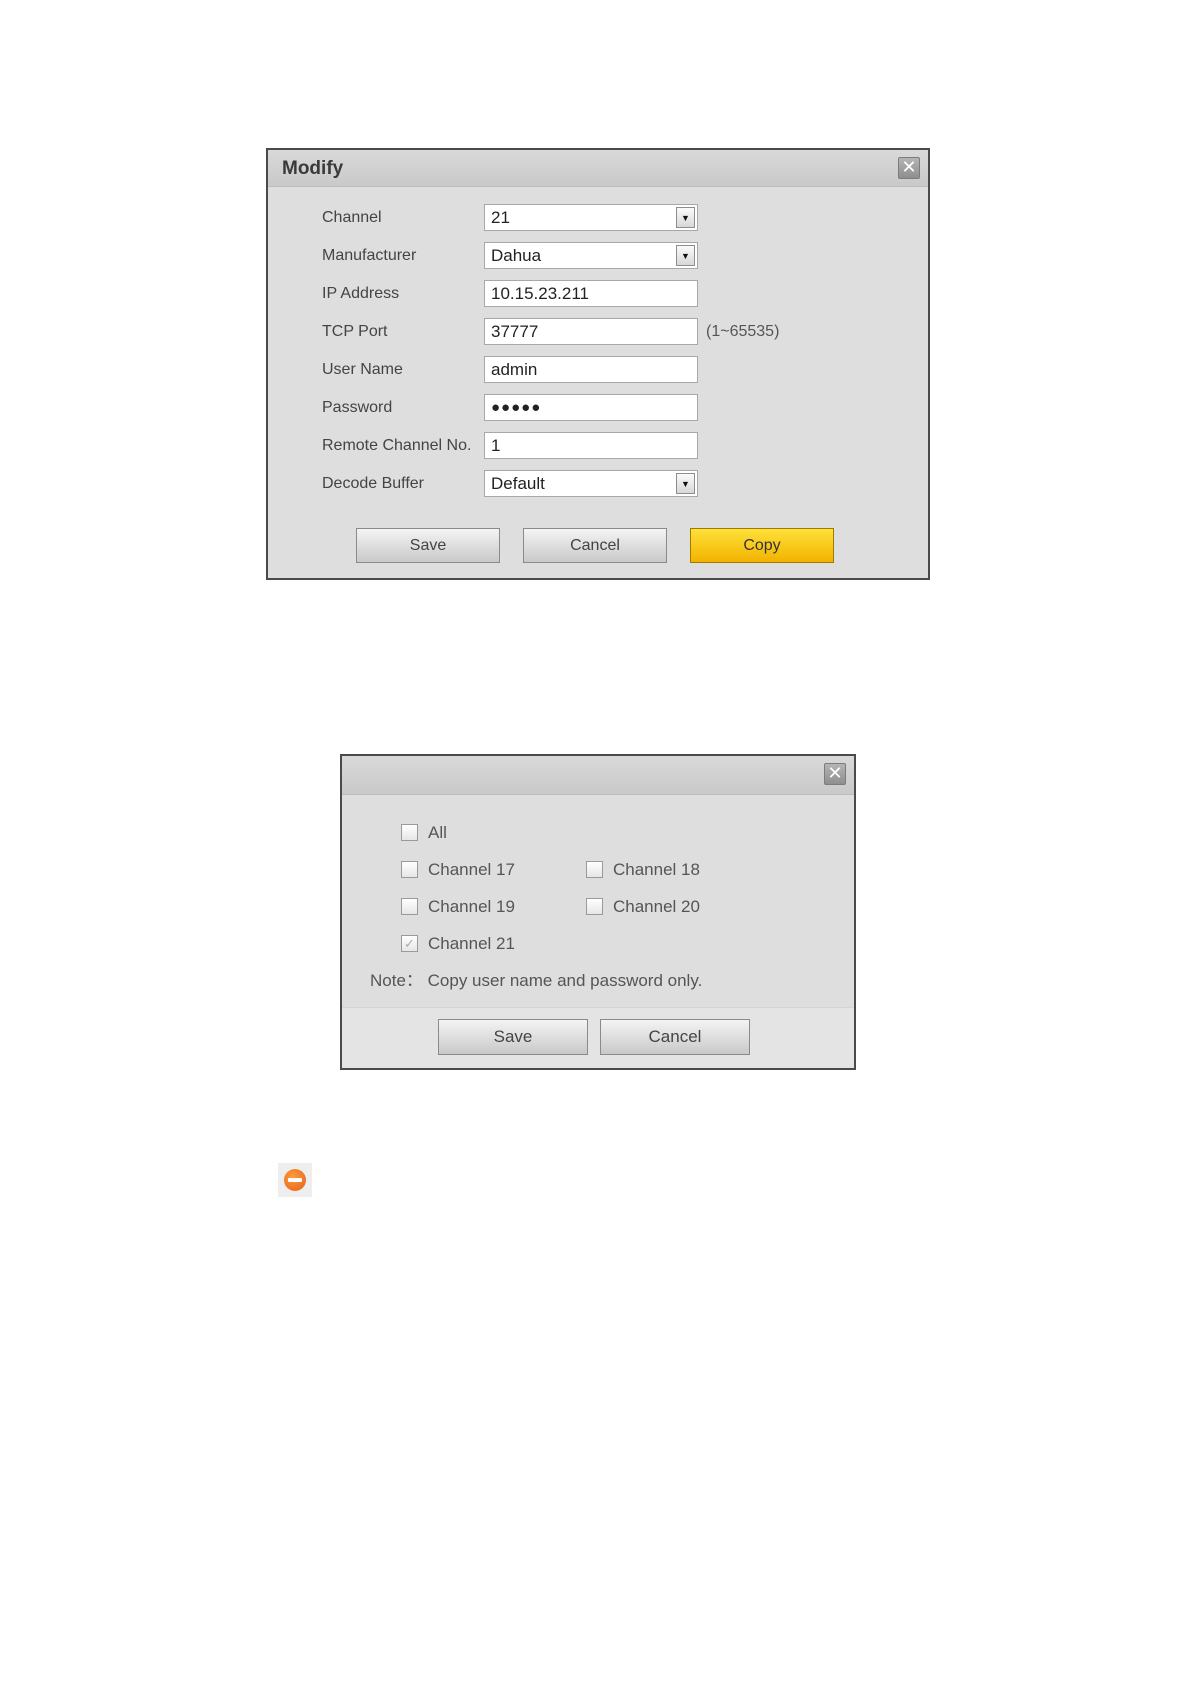  Describe the element at coordinates (313, 168) in the screenshot. I see `modify-dialog-title: Modify` at that location.